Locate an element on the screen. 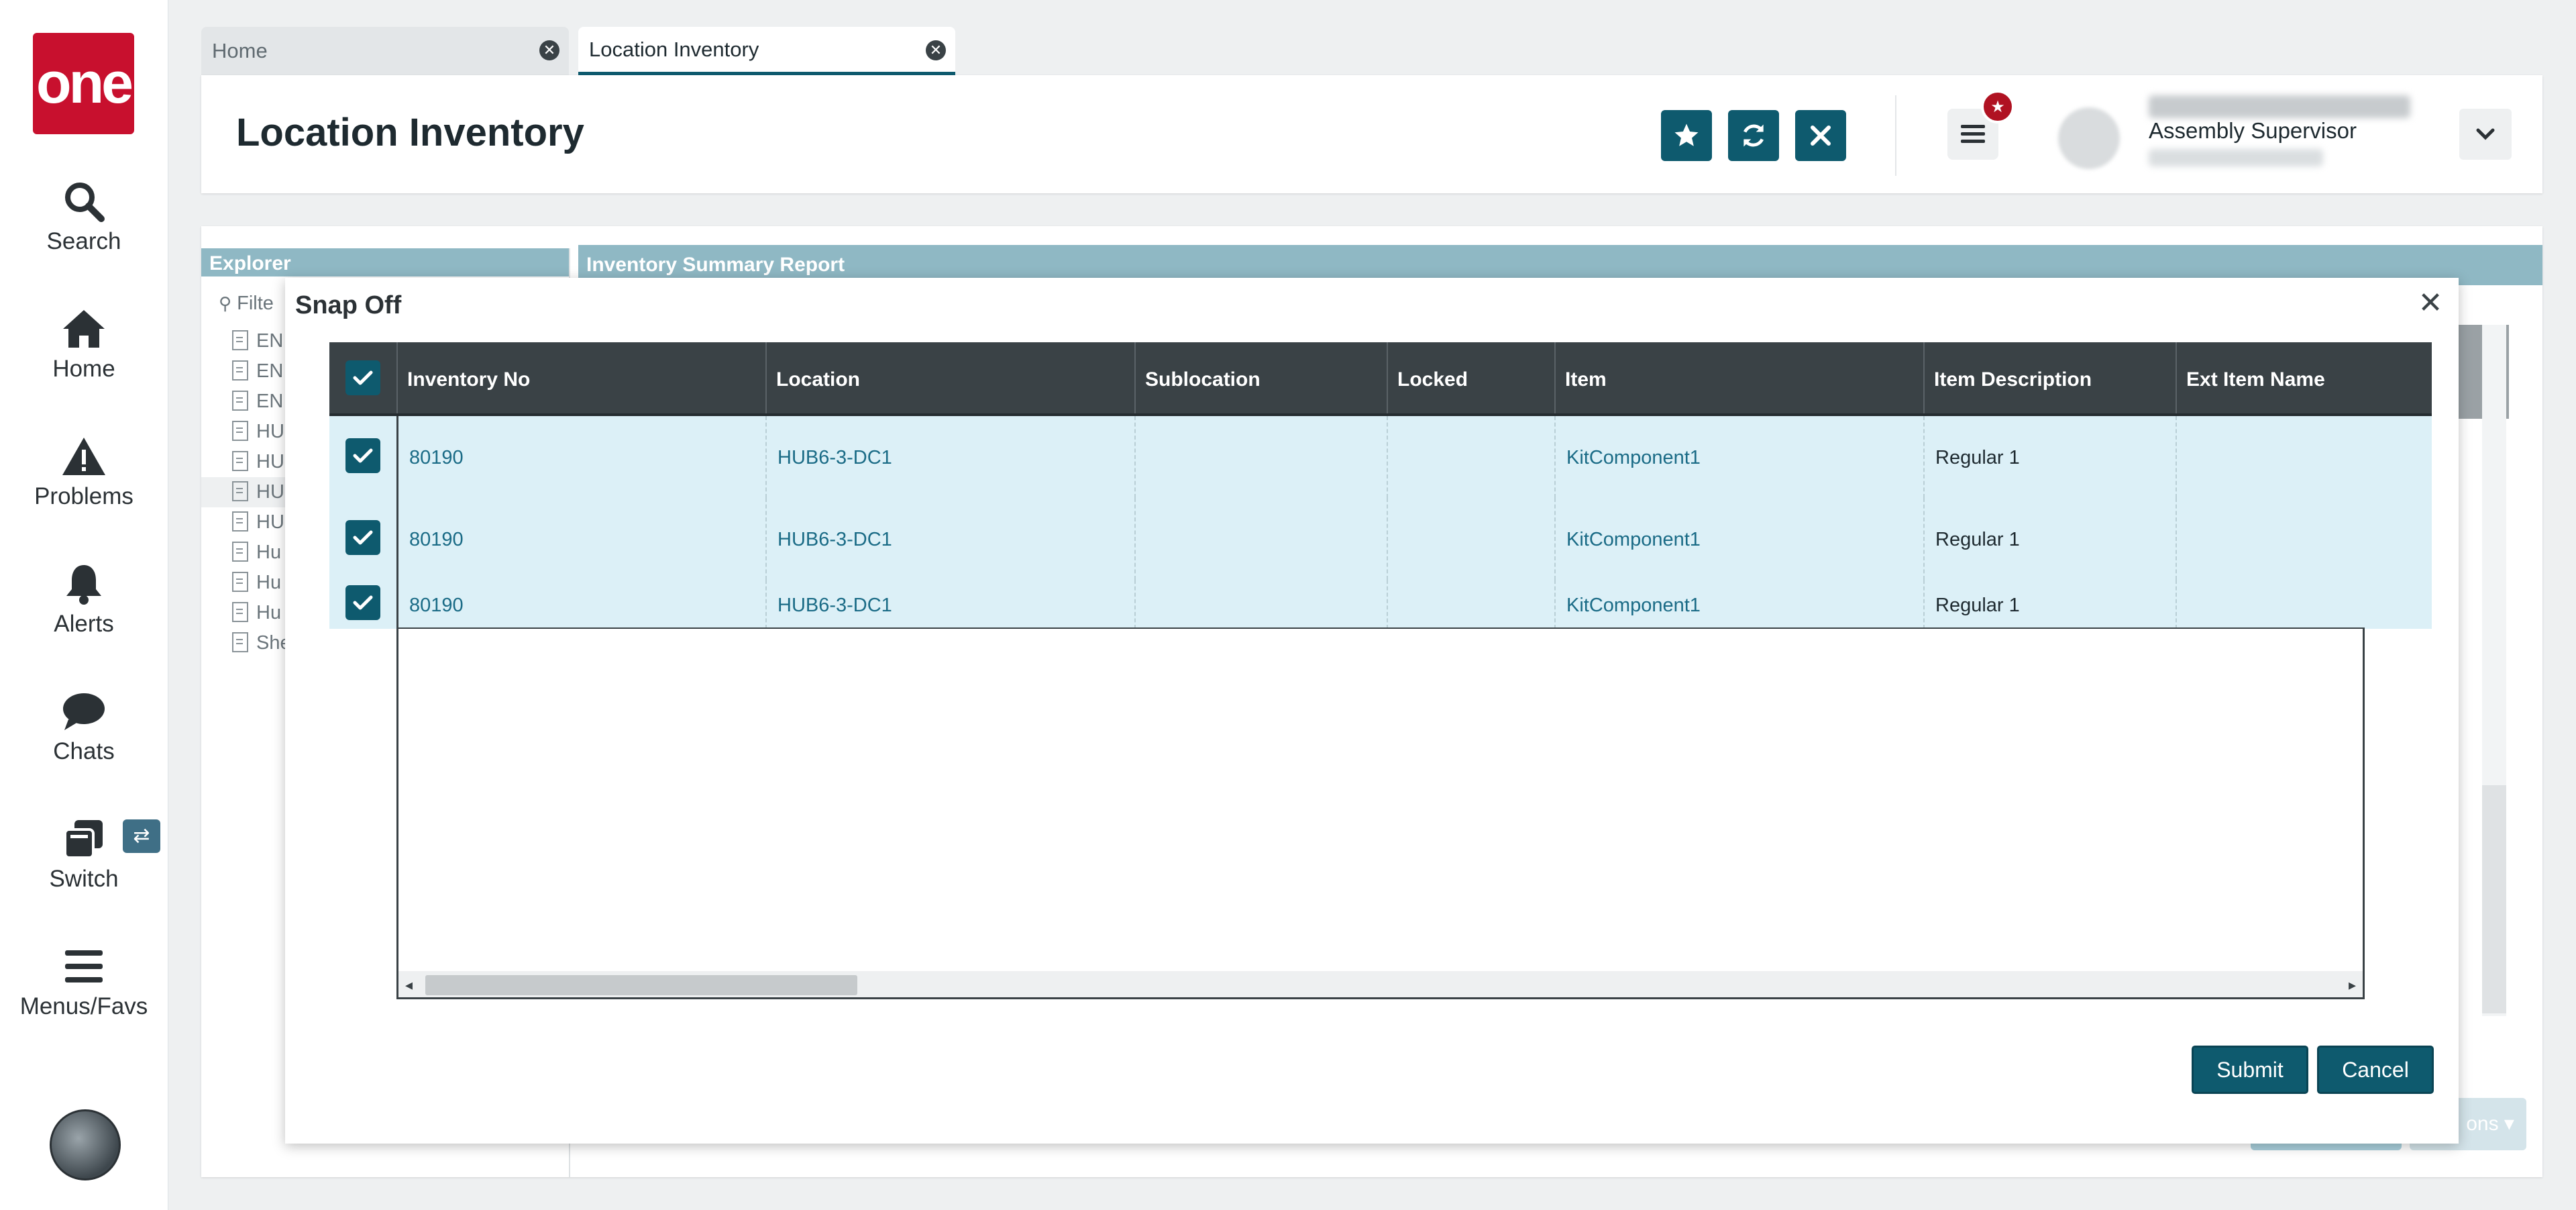 This screenshot has width=2576, height=1210. nav-label: Alerts is located at coordinates (84, 624).